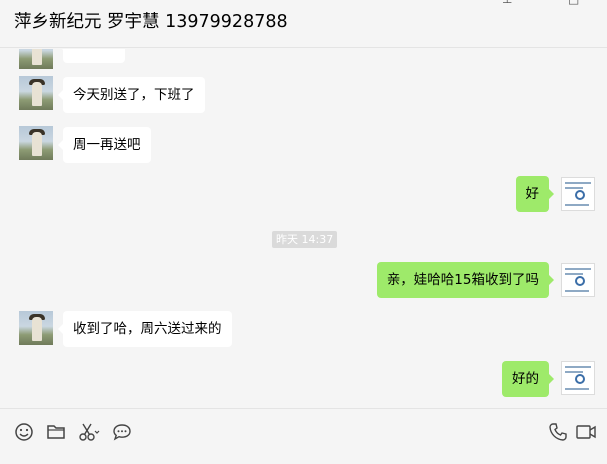 The height and width of the screenshot is (464, 607). I want to click on received-message: 周一再送吧, so click(104, 145).